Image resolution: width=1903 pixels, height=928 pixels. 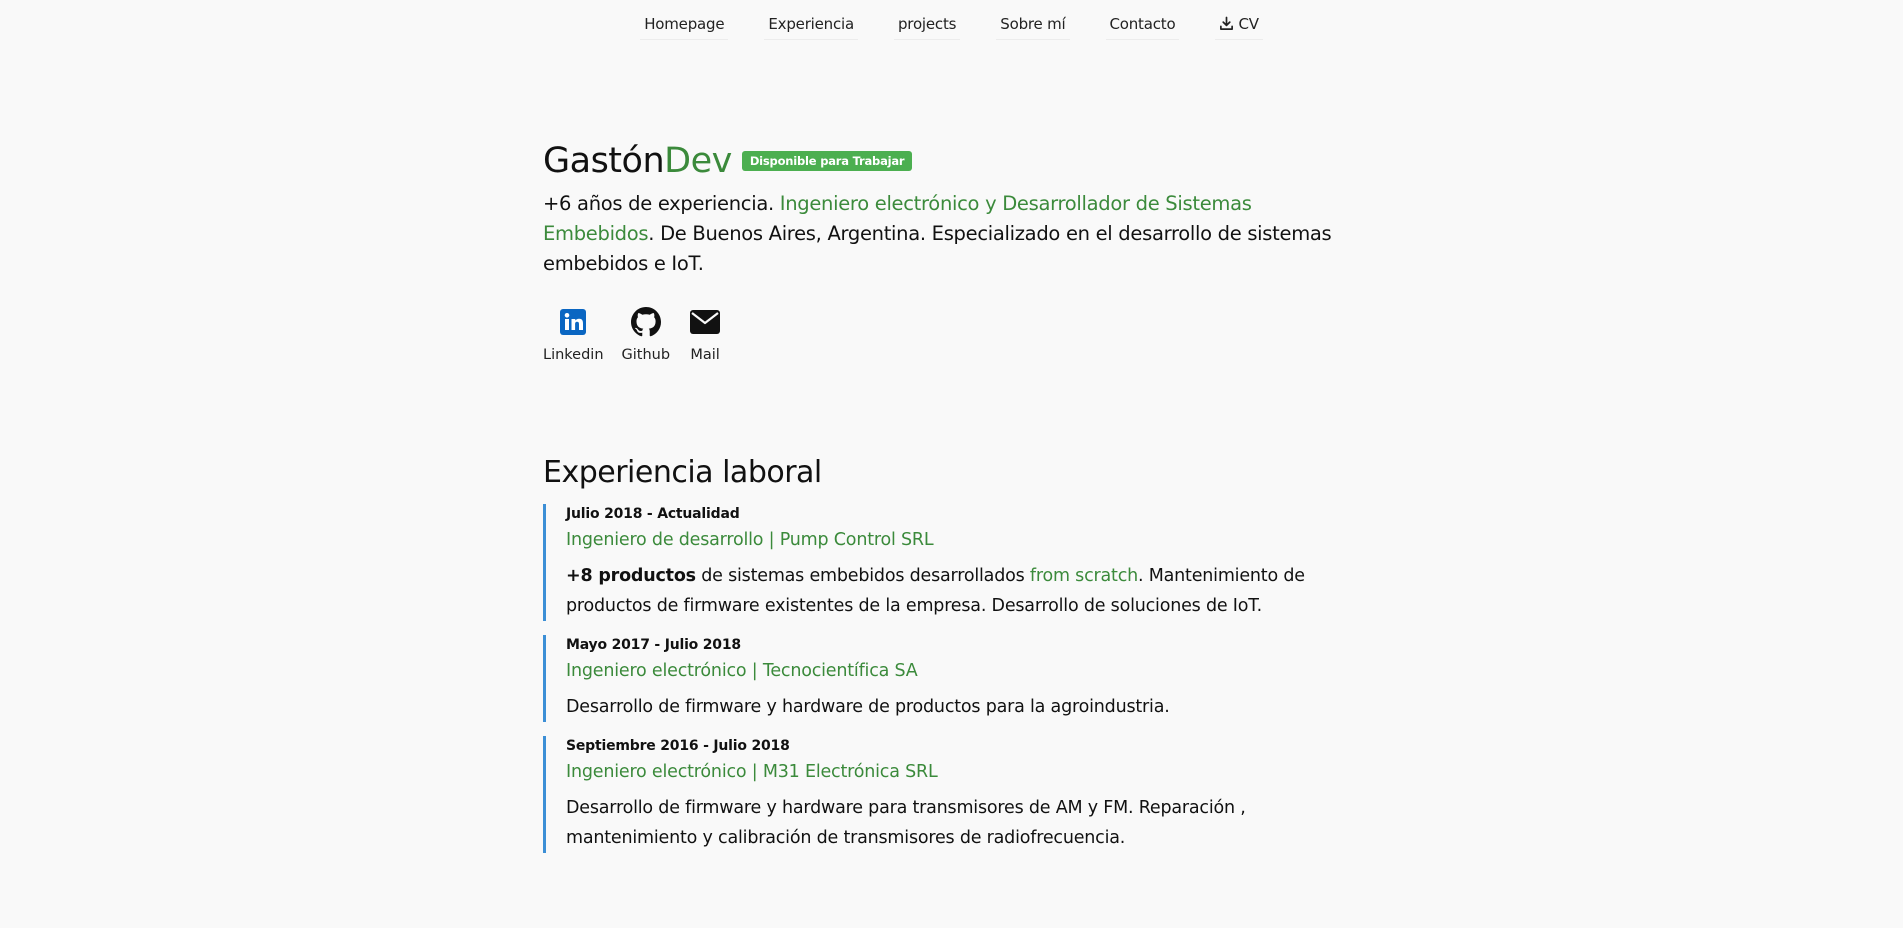 What do you see at coordinates (705, 355) in the screenshot?
I see `social-label: Mail` at bounding box center [705, 355].